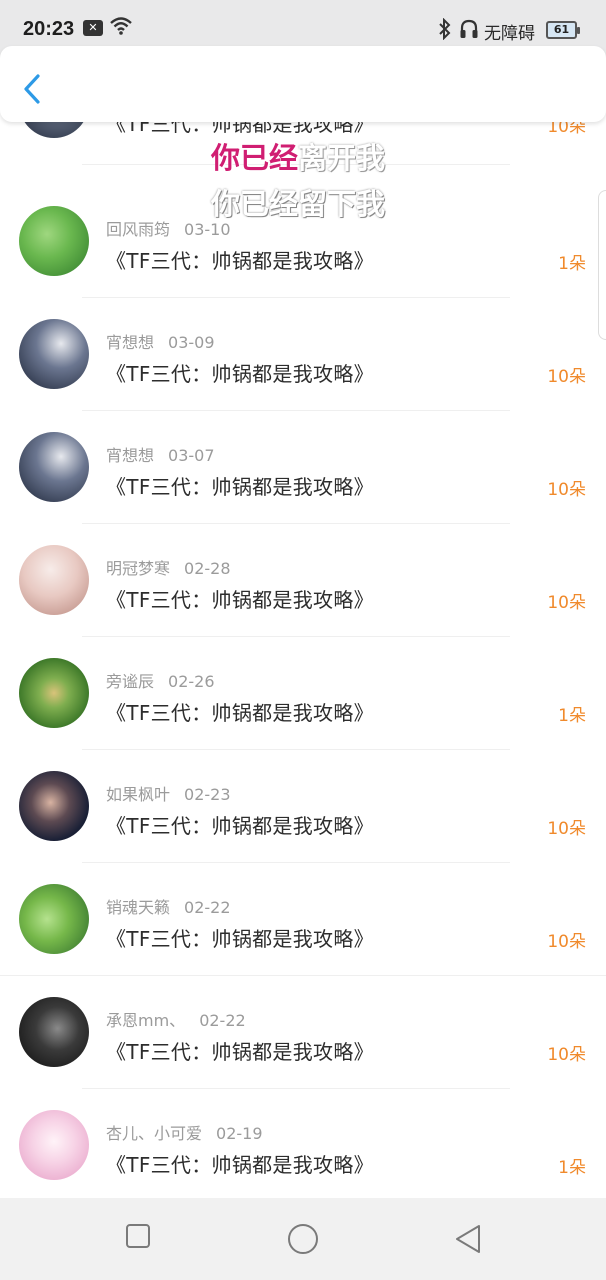 The image size is (606, 1280). I want to click on item-meta: 销魂天籁 02-22, so click(168, 906).